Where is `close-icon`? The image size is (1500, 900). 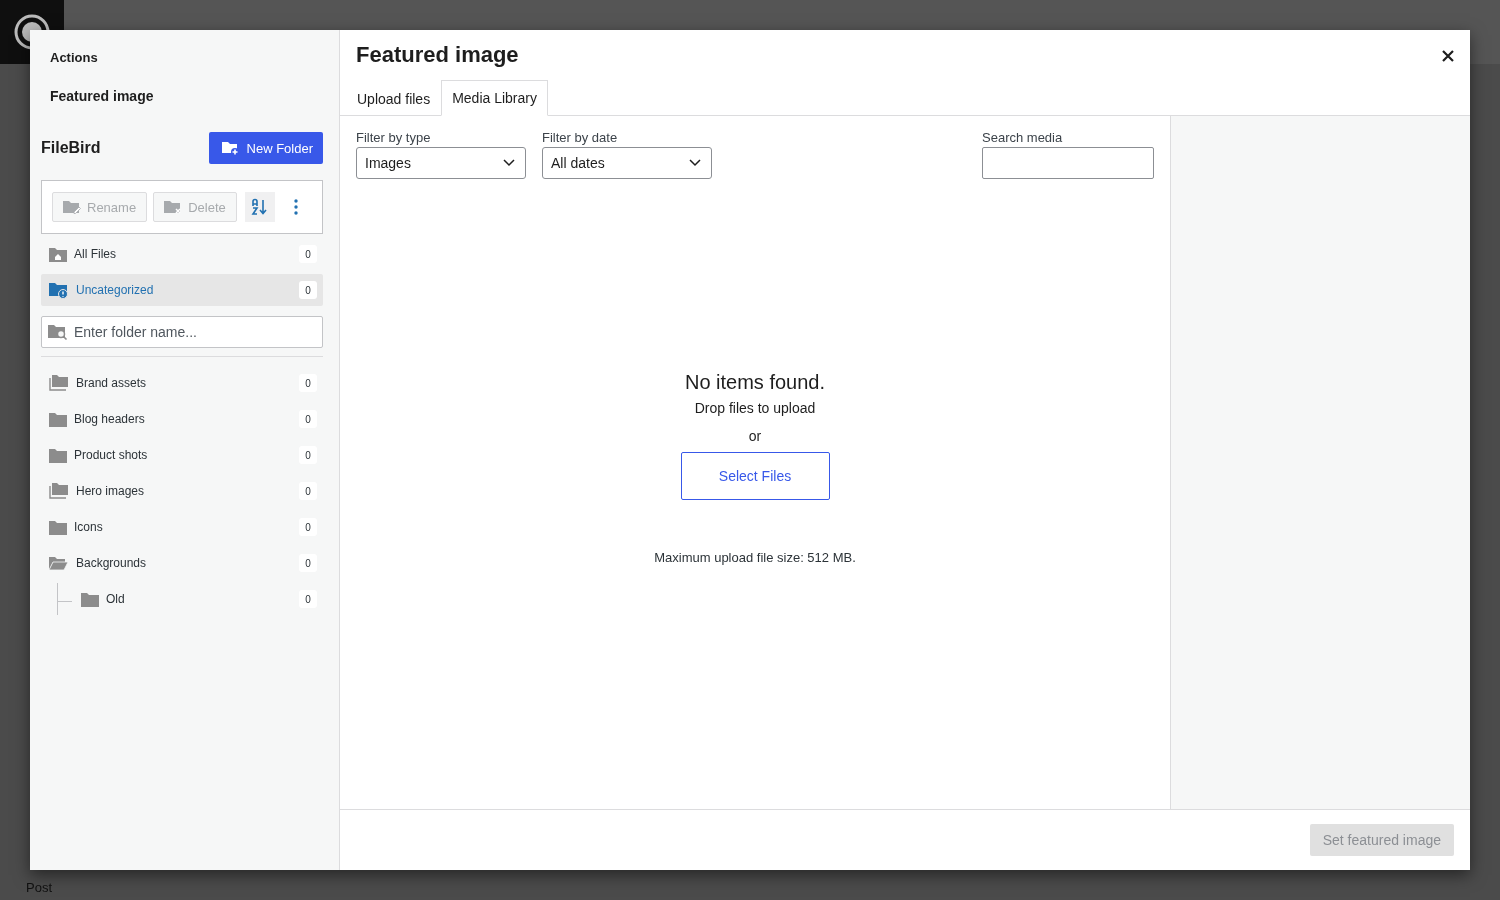 close-icon is located at coordinates (1448, 56).